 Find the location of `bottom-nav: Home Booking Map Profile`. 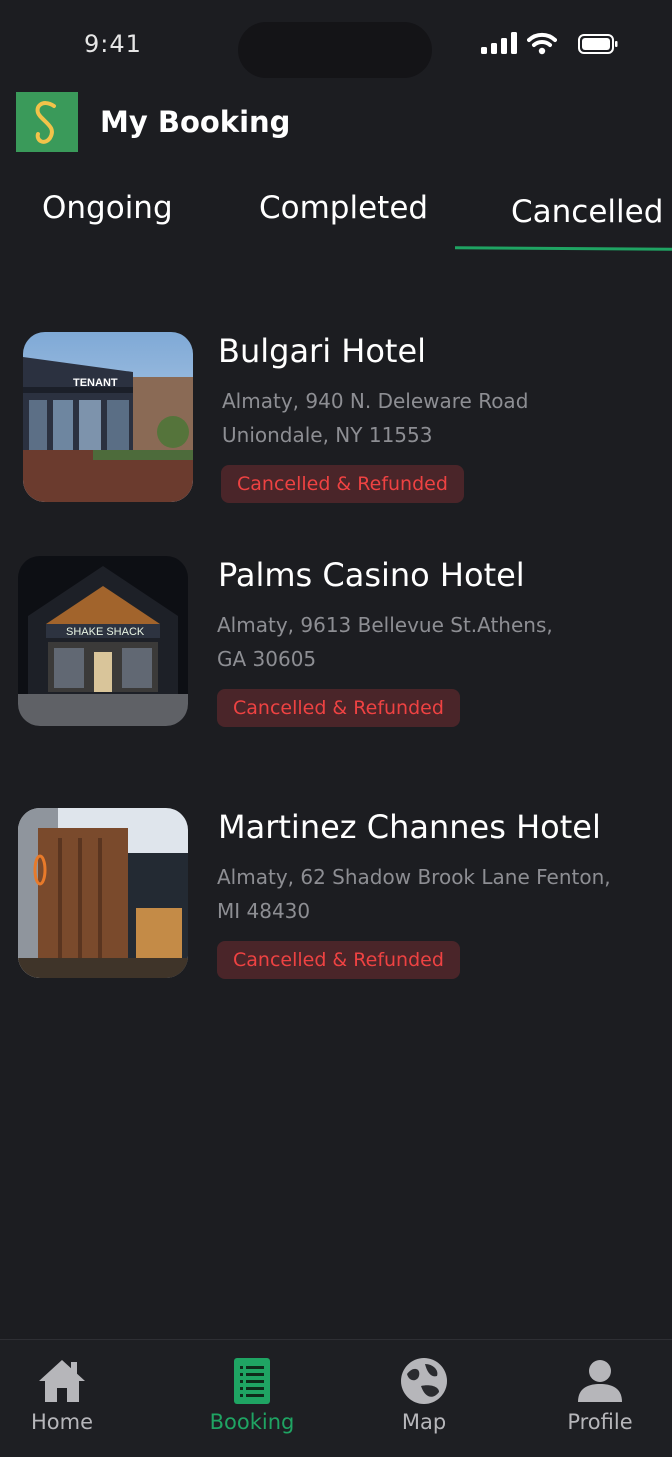

bottom-nav: Home Booking Map Profile is located at coordinates (336, 1398).